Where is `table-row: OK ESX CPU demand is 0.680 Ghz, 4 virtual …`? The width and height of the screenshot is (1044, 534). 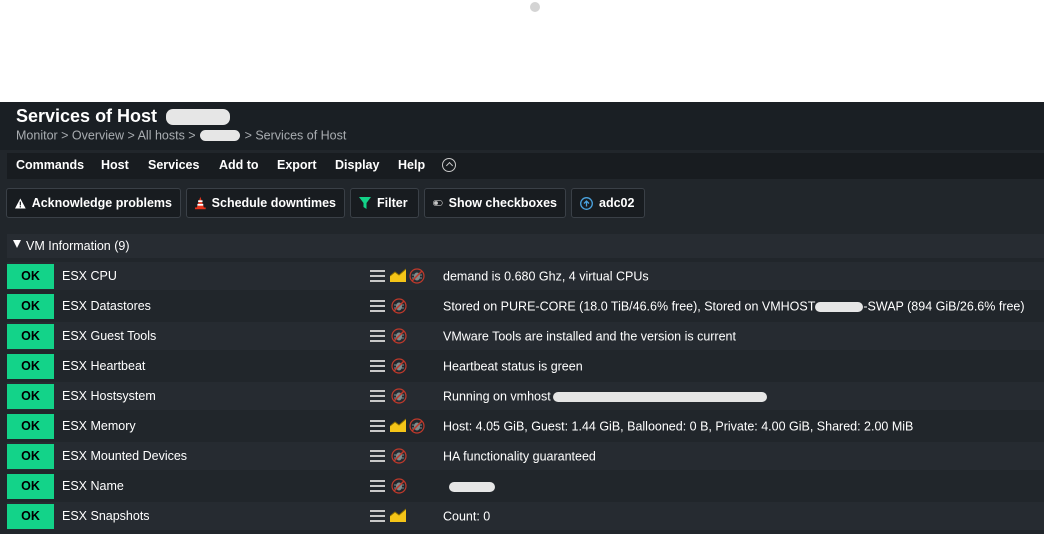 table-row: OK ESX CPU demand is 0.680 Ghz, 4 virtual … is located at coordinates (525, 276).